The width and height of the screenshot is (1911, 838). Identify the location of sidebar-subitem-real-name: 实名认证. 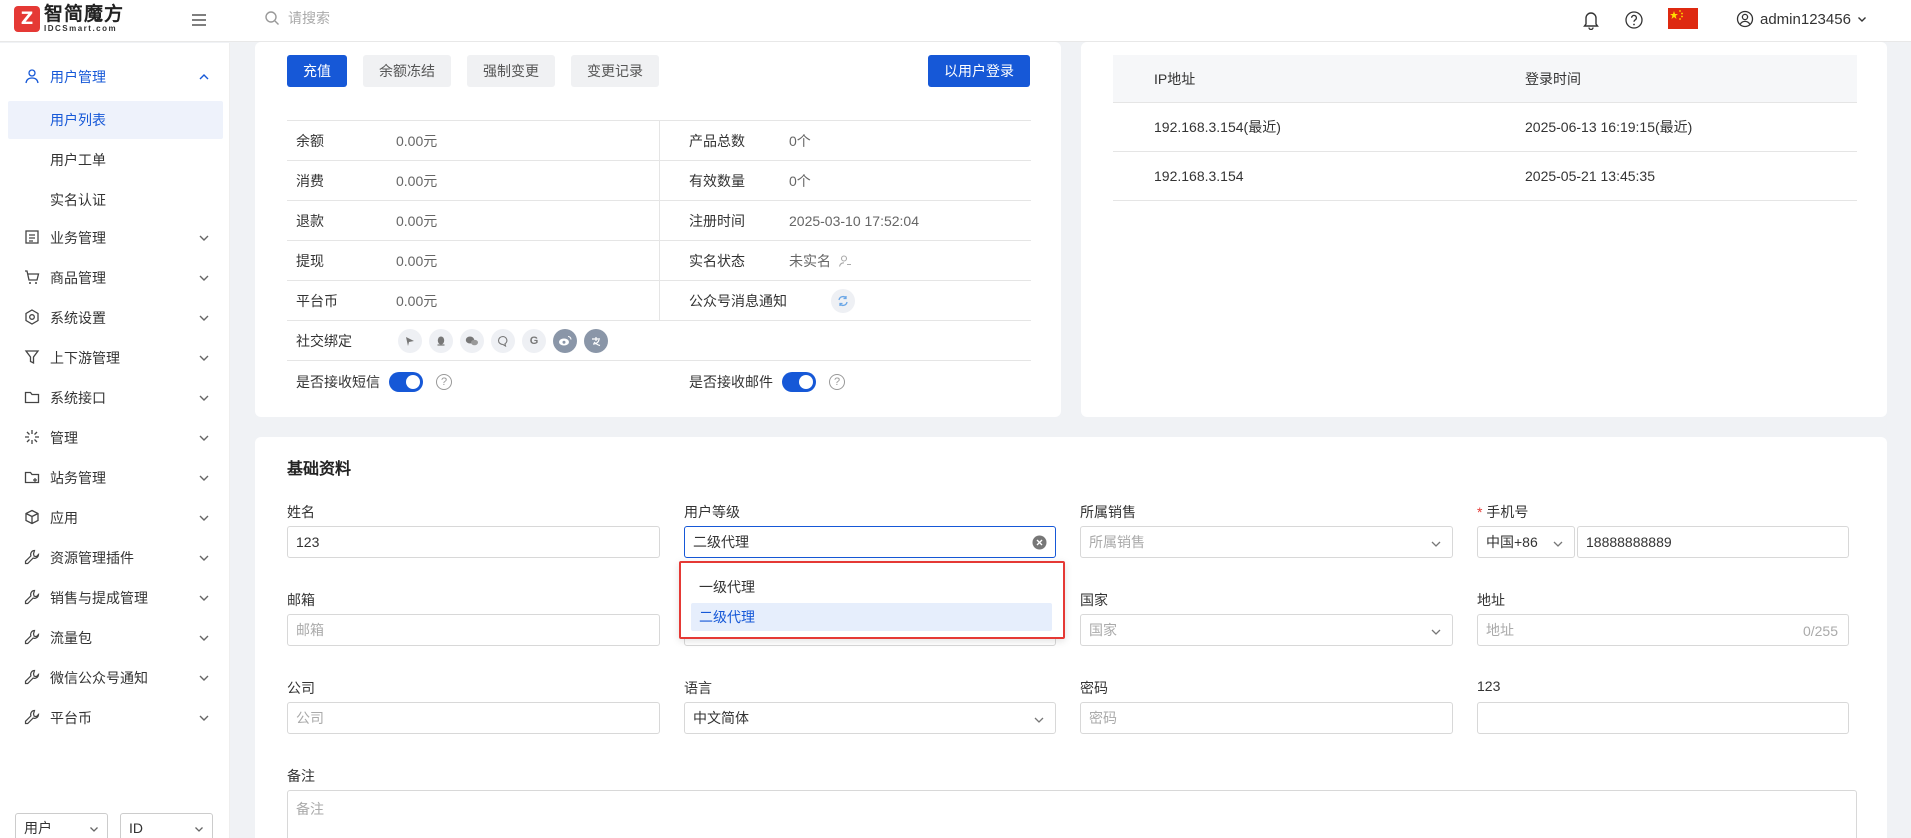
(115, 200).